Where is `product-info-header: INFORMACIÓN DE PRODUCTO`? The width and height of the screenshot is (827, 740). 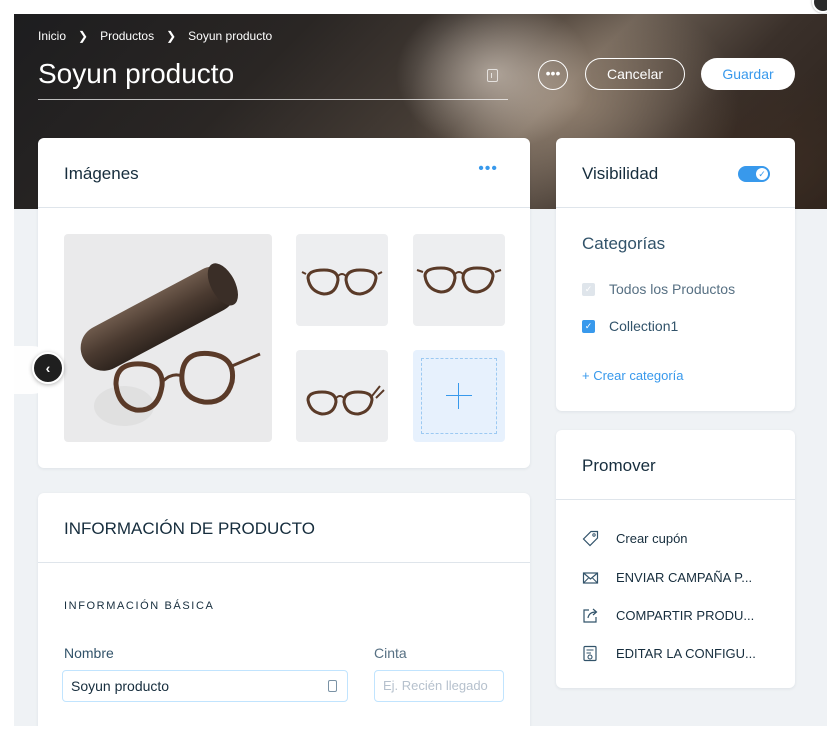 product-info-header: INFORMACIÓN DE PRODUCTO is located at coordinates (284, 528).